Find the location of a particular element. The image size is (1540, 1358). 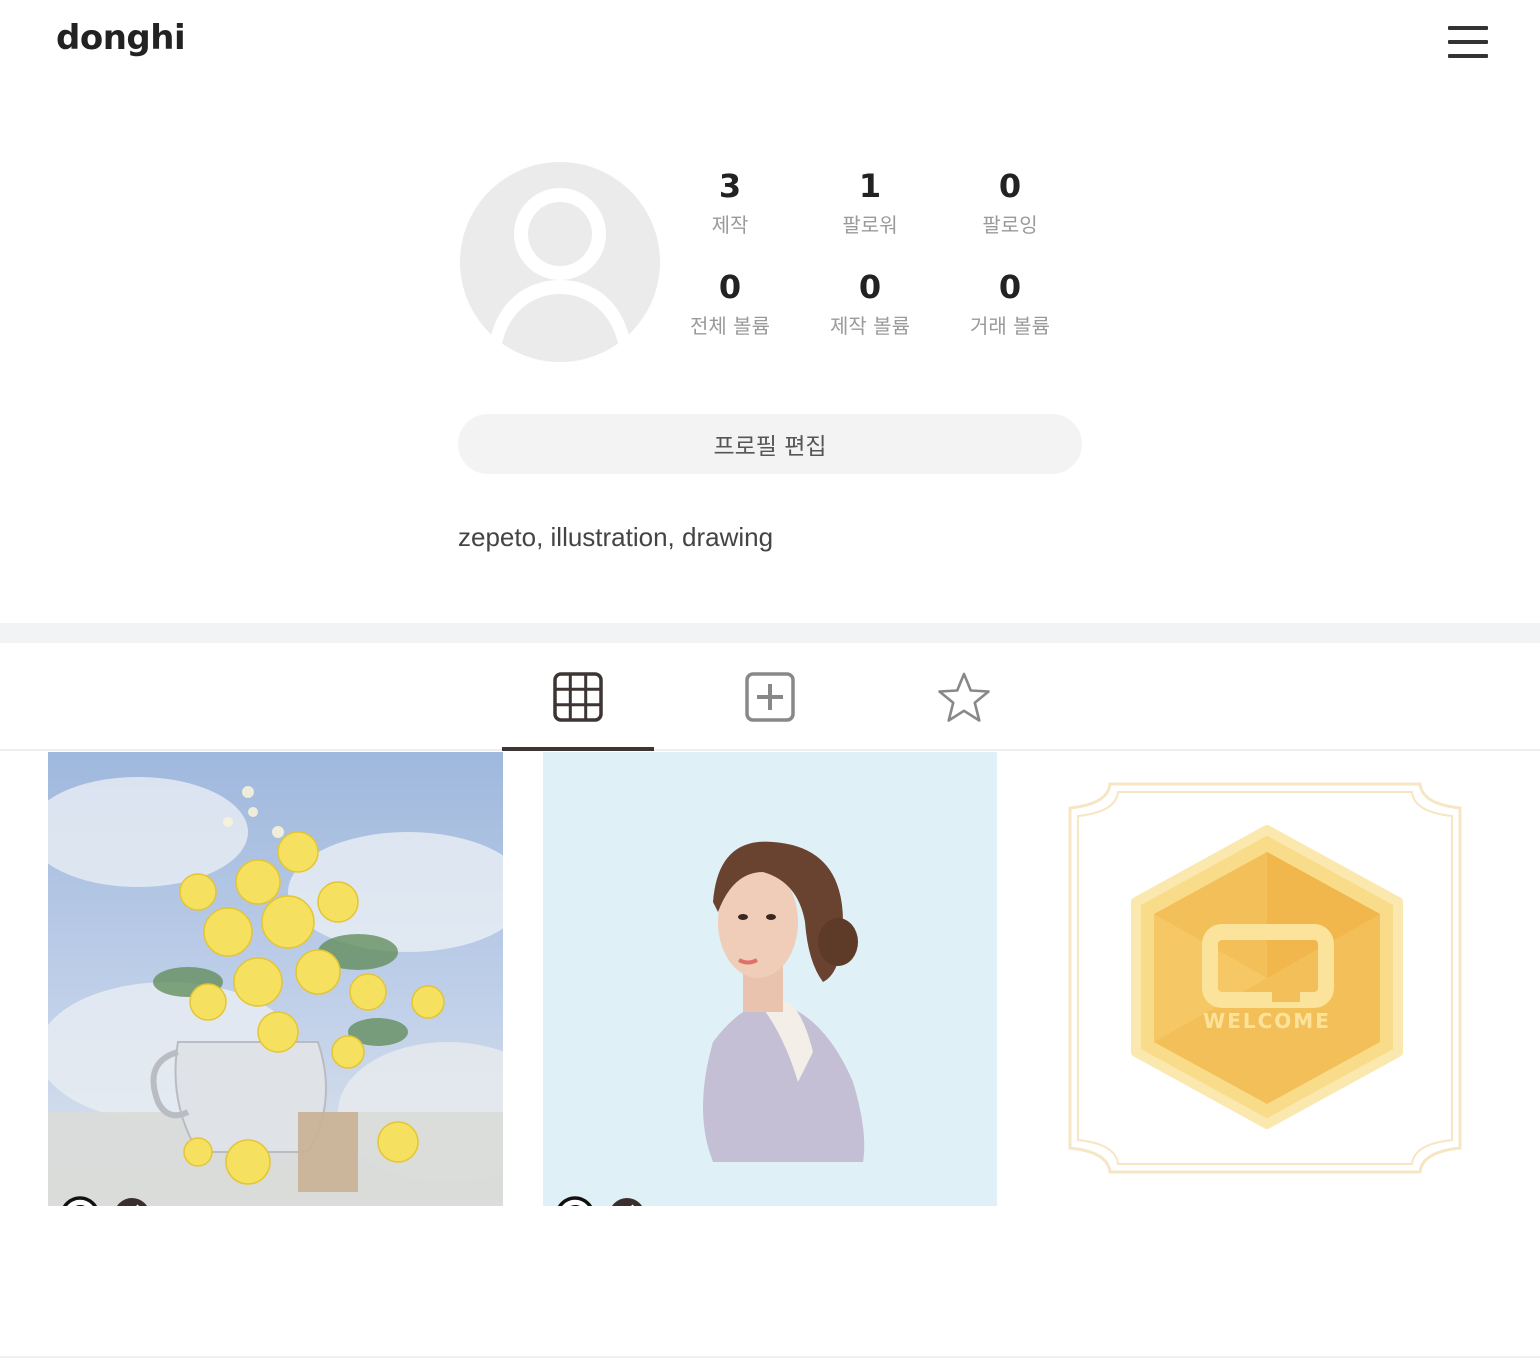

tab-grid is located at coordinates (578, 697).